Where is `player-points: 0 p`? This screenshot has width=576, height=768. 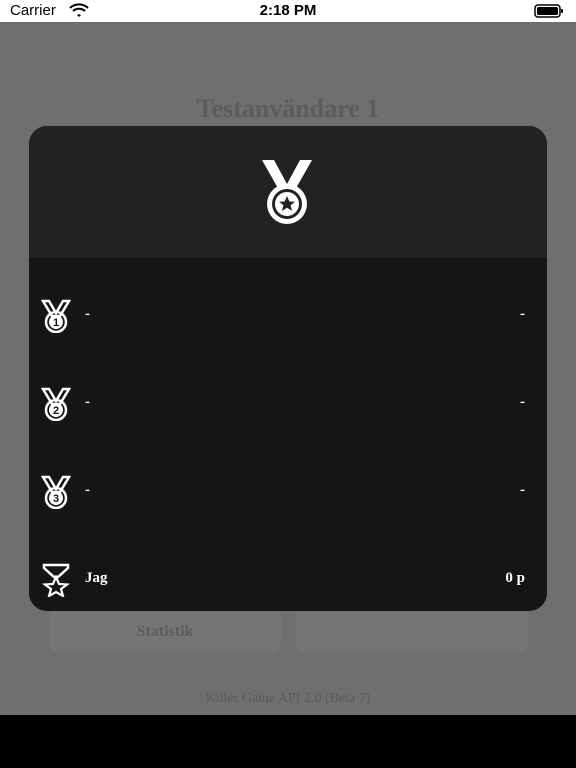 player-points: 0 p is located at coordinates (515, 578).